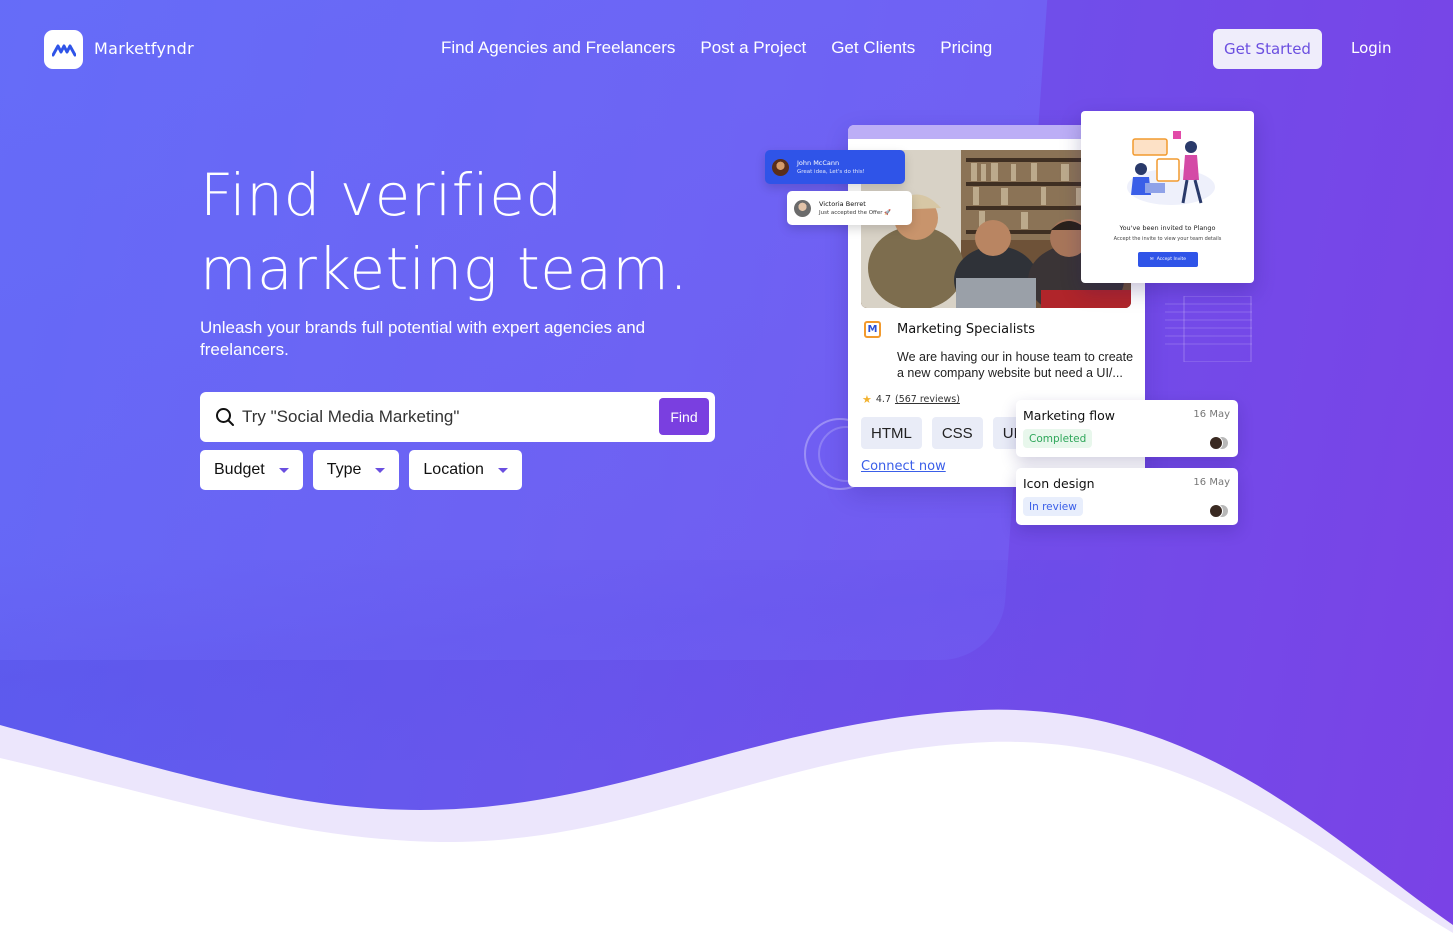  Describe the element at coordinates (453, 469) in the screenshot. I see `filter-label: Location` at that location.